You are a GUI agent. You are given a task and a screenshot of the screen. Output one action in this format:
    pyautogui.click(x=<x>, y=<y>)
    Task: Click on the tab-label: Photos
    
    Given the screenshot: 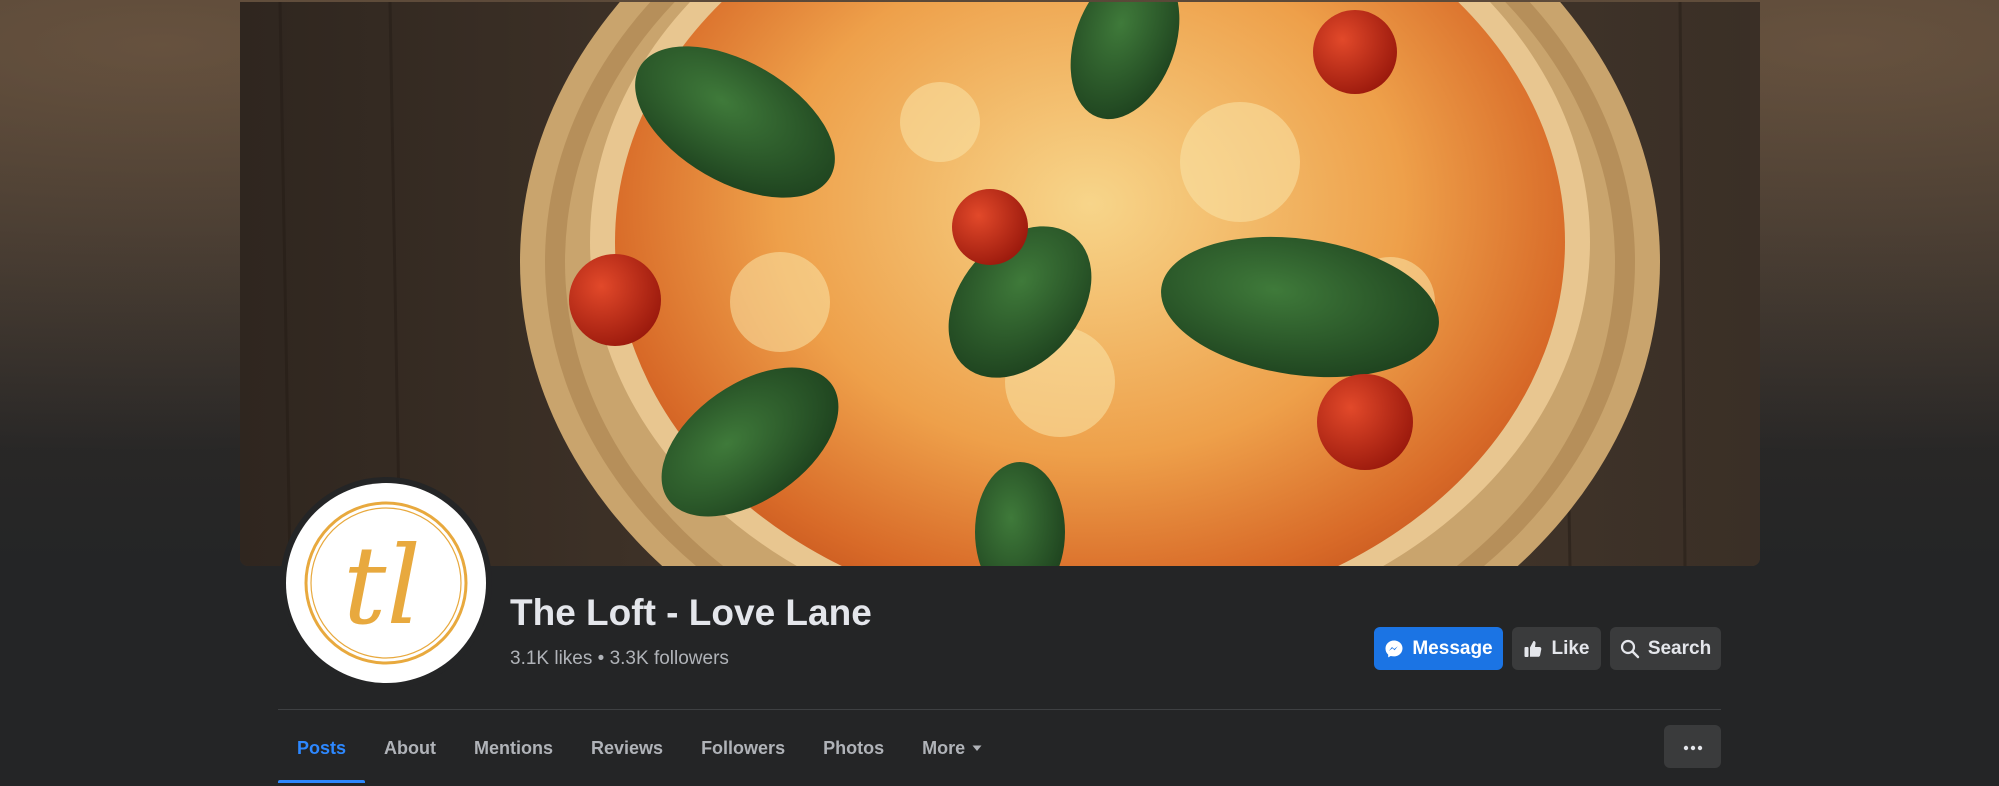 What is the action you would take?
    pyautogui.click(x=854, y=747)
    